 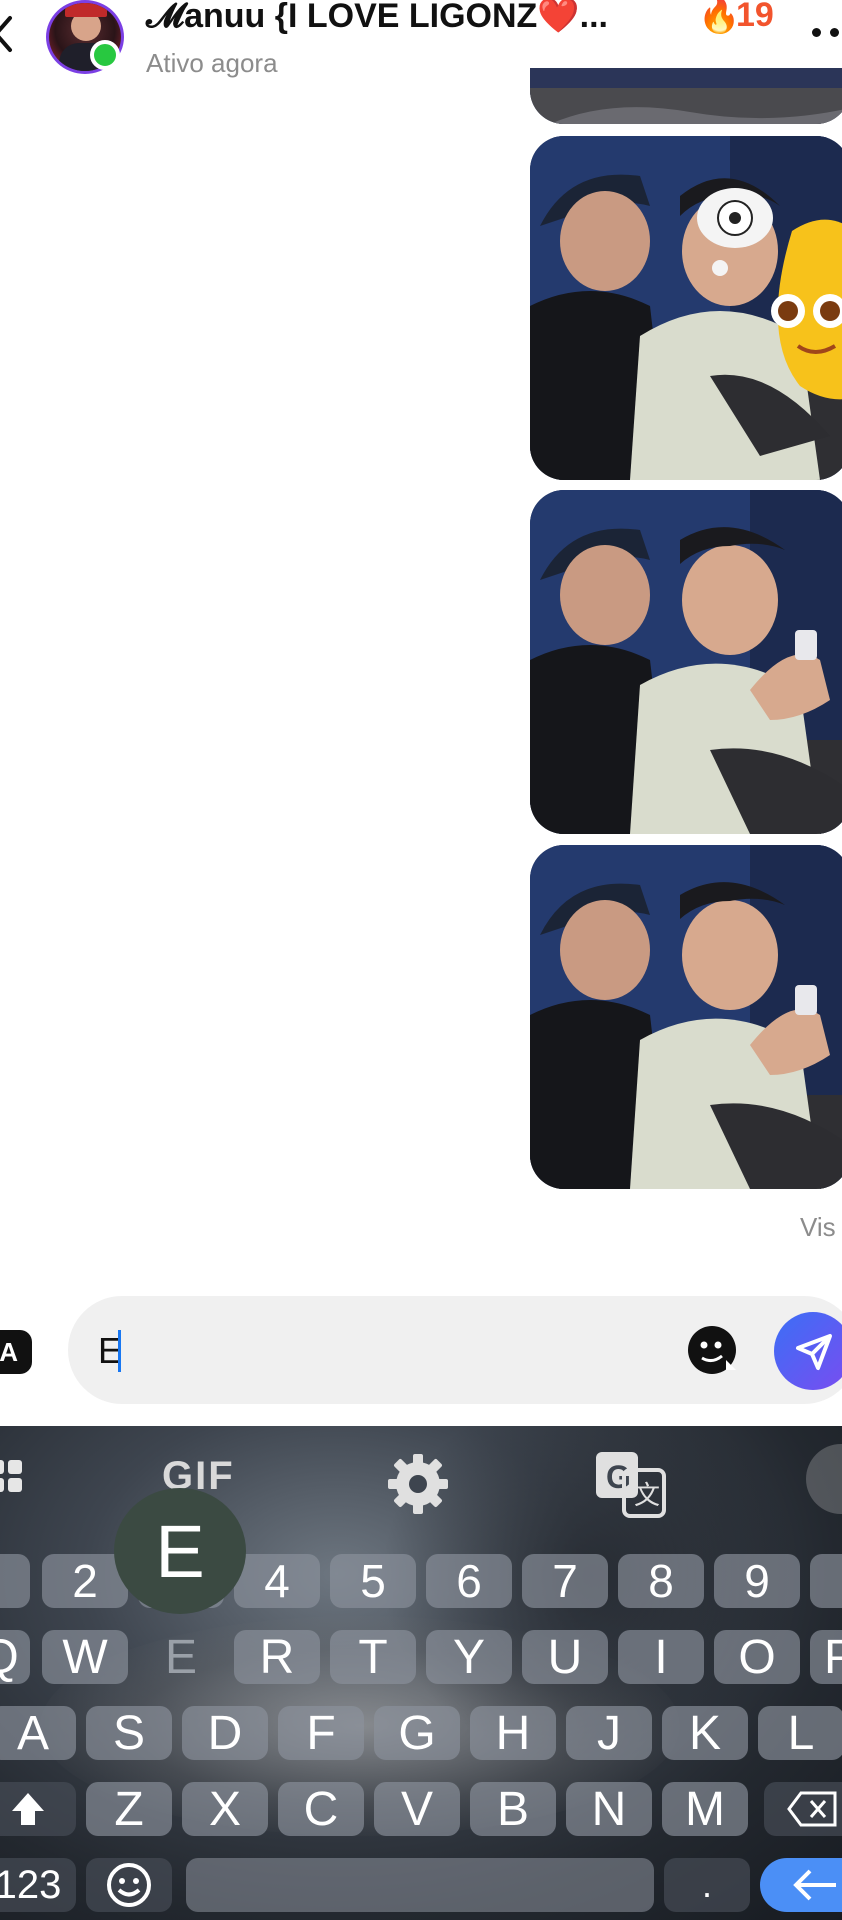 What do you see at coordinates (824, 1479) in the screenshot?
I see `microphone-icon` at bounding box center [824, 1479].